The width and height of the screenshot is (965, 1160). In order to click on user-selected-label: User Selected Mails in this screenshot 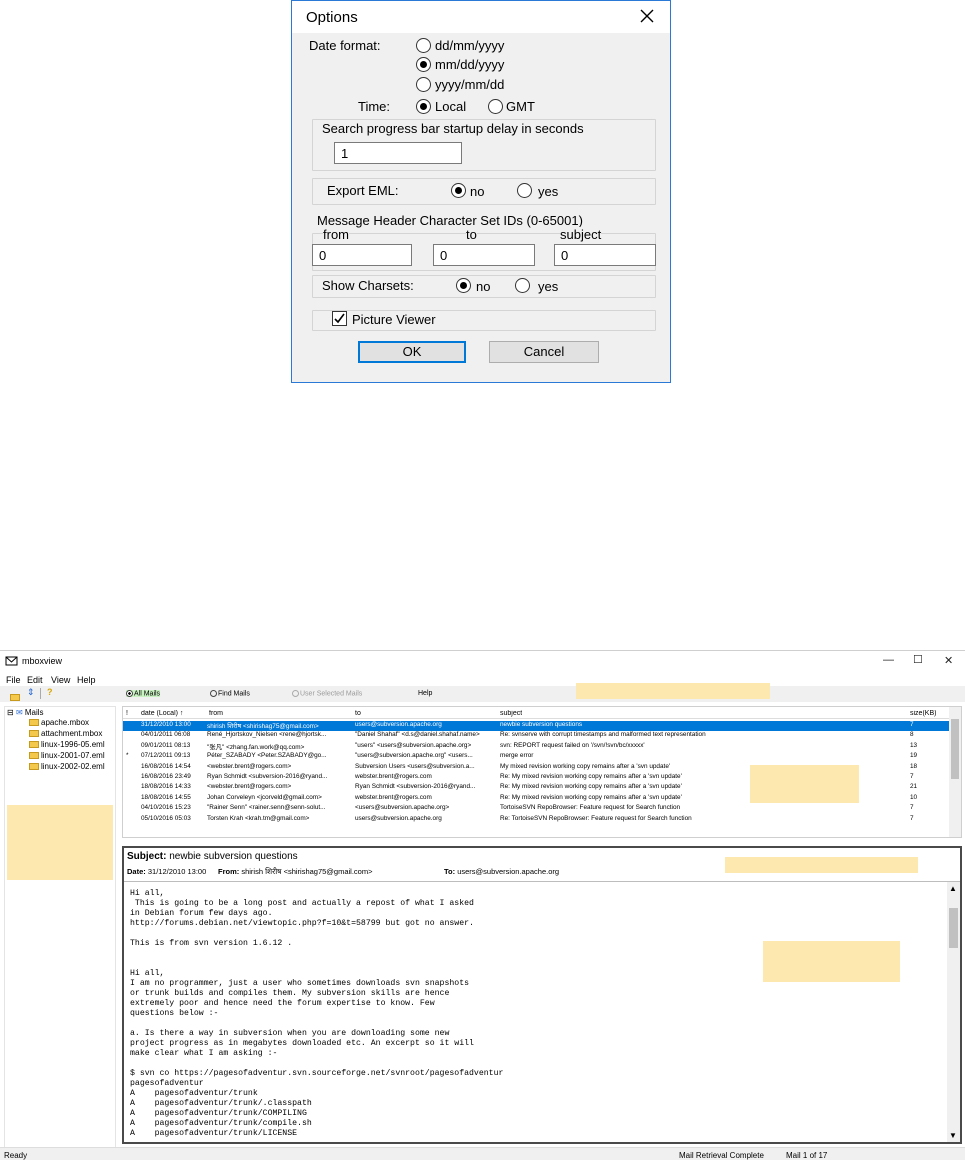, I will do `click(331, 694)`.